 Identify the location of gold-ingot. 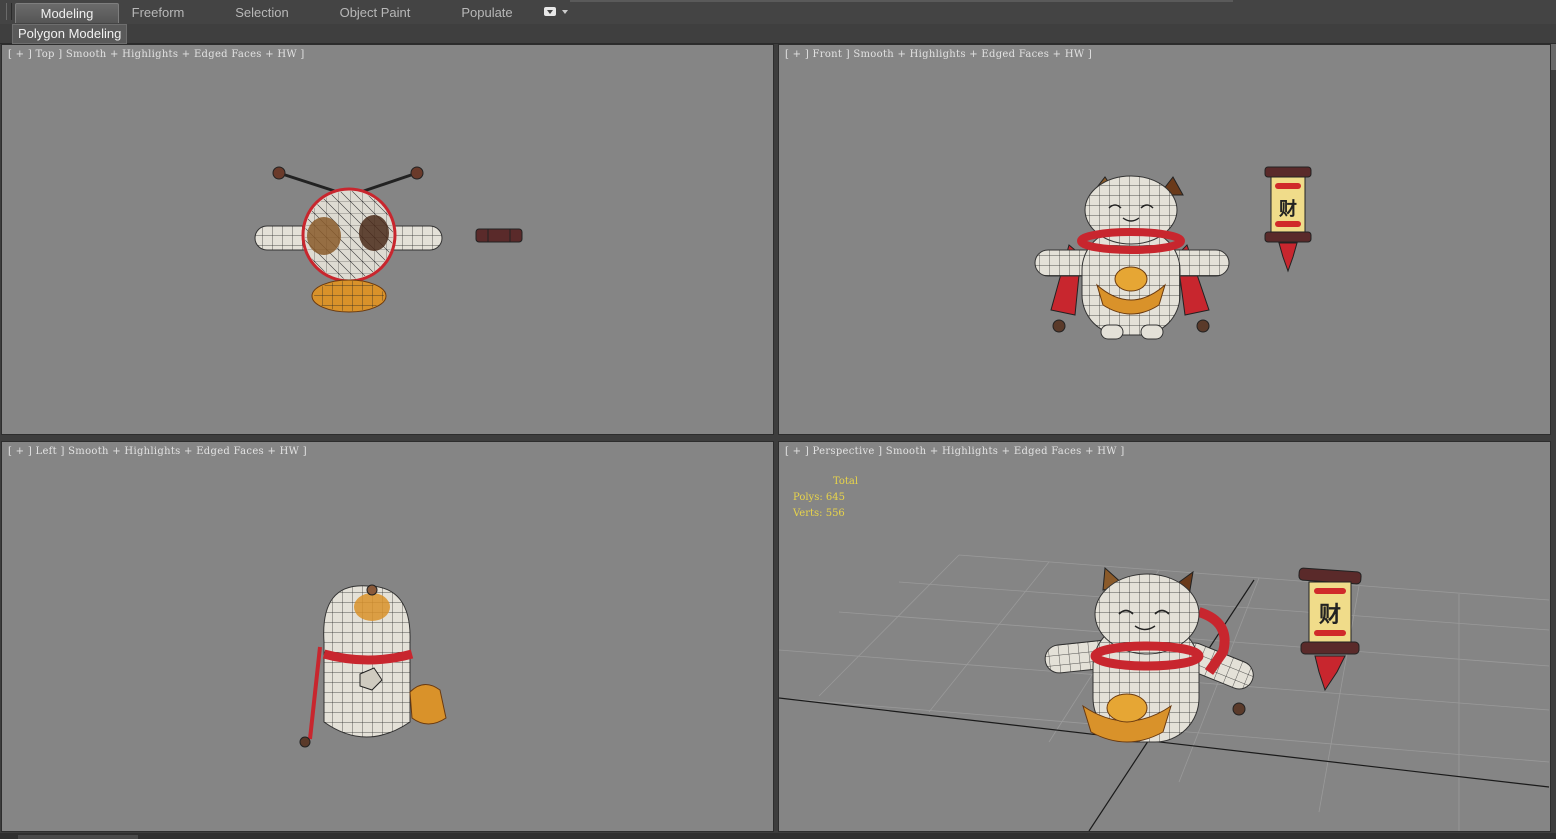
(428, 704).